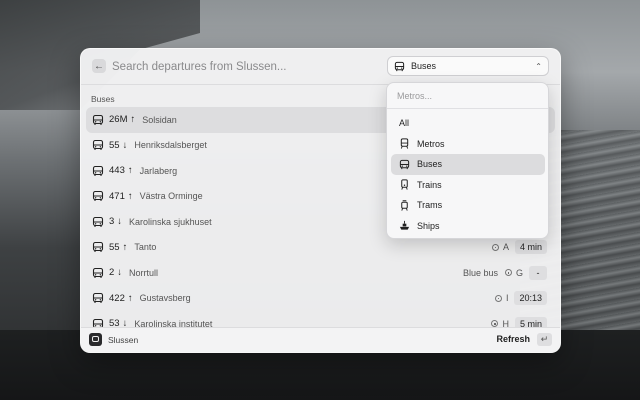  I want to click on destination: Solsidan, so click(159, 119).